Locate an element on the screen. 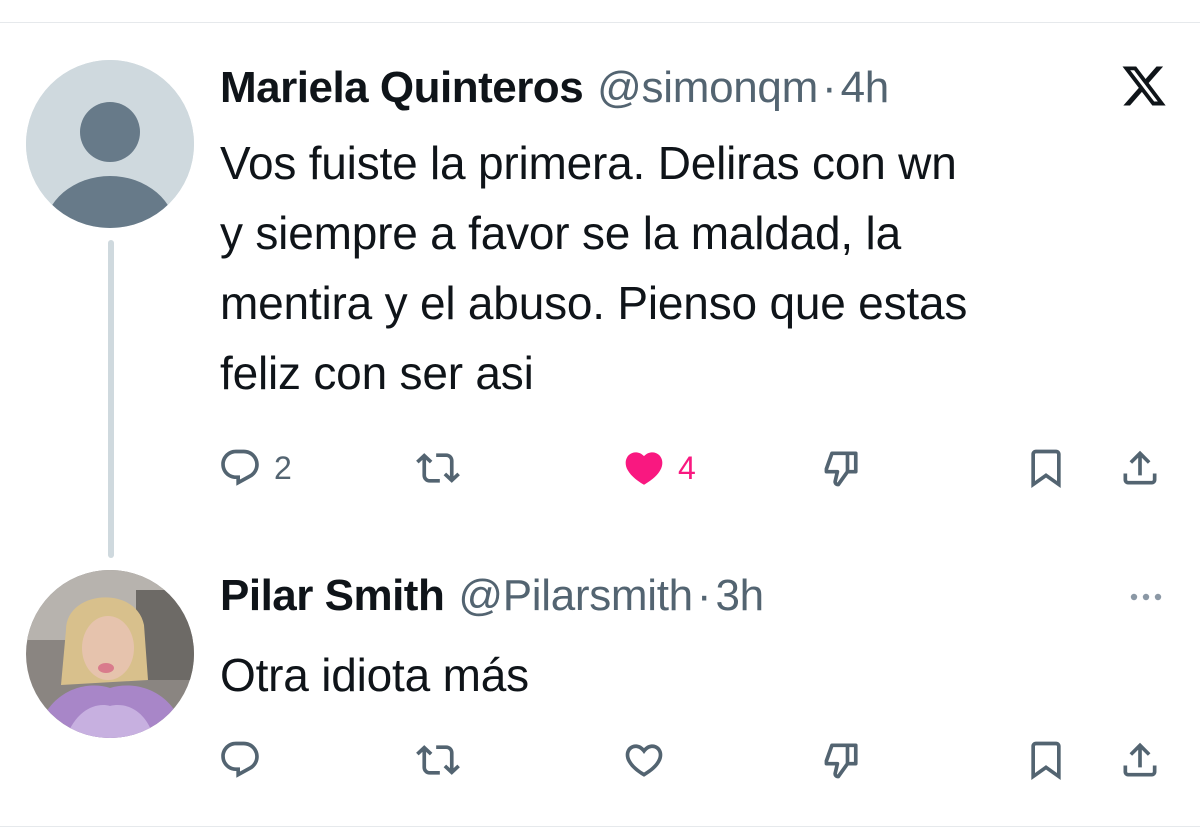  timestamp: 4h is located at coordinates (865, 88).